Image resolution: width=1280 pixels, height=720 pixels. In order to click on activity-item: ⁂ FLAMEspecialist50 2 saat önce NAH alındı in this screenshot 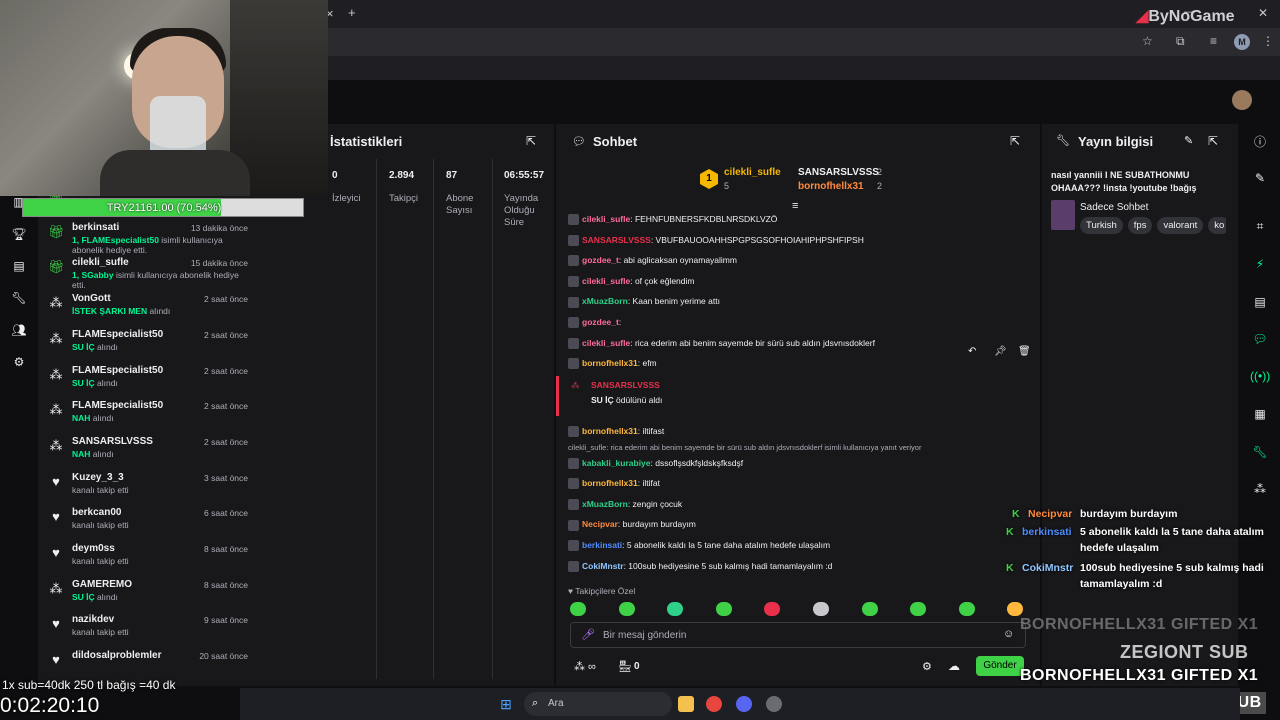, I will do `click(148, 417)`.